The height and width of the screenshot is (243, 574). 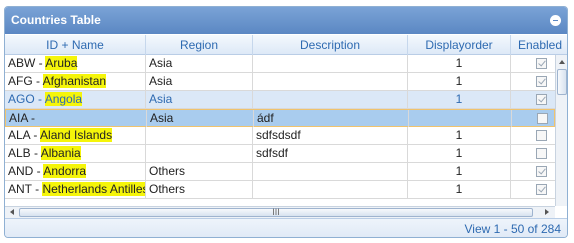 What do you see at coordinates (27, 63) in the screenshot?
I see `country-id: ABW -` at bounding box center [27, 63].